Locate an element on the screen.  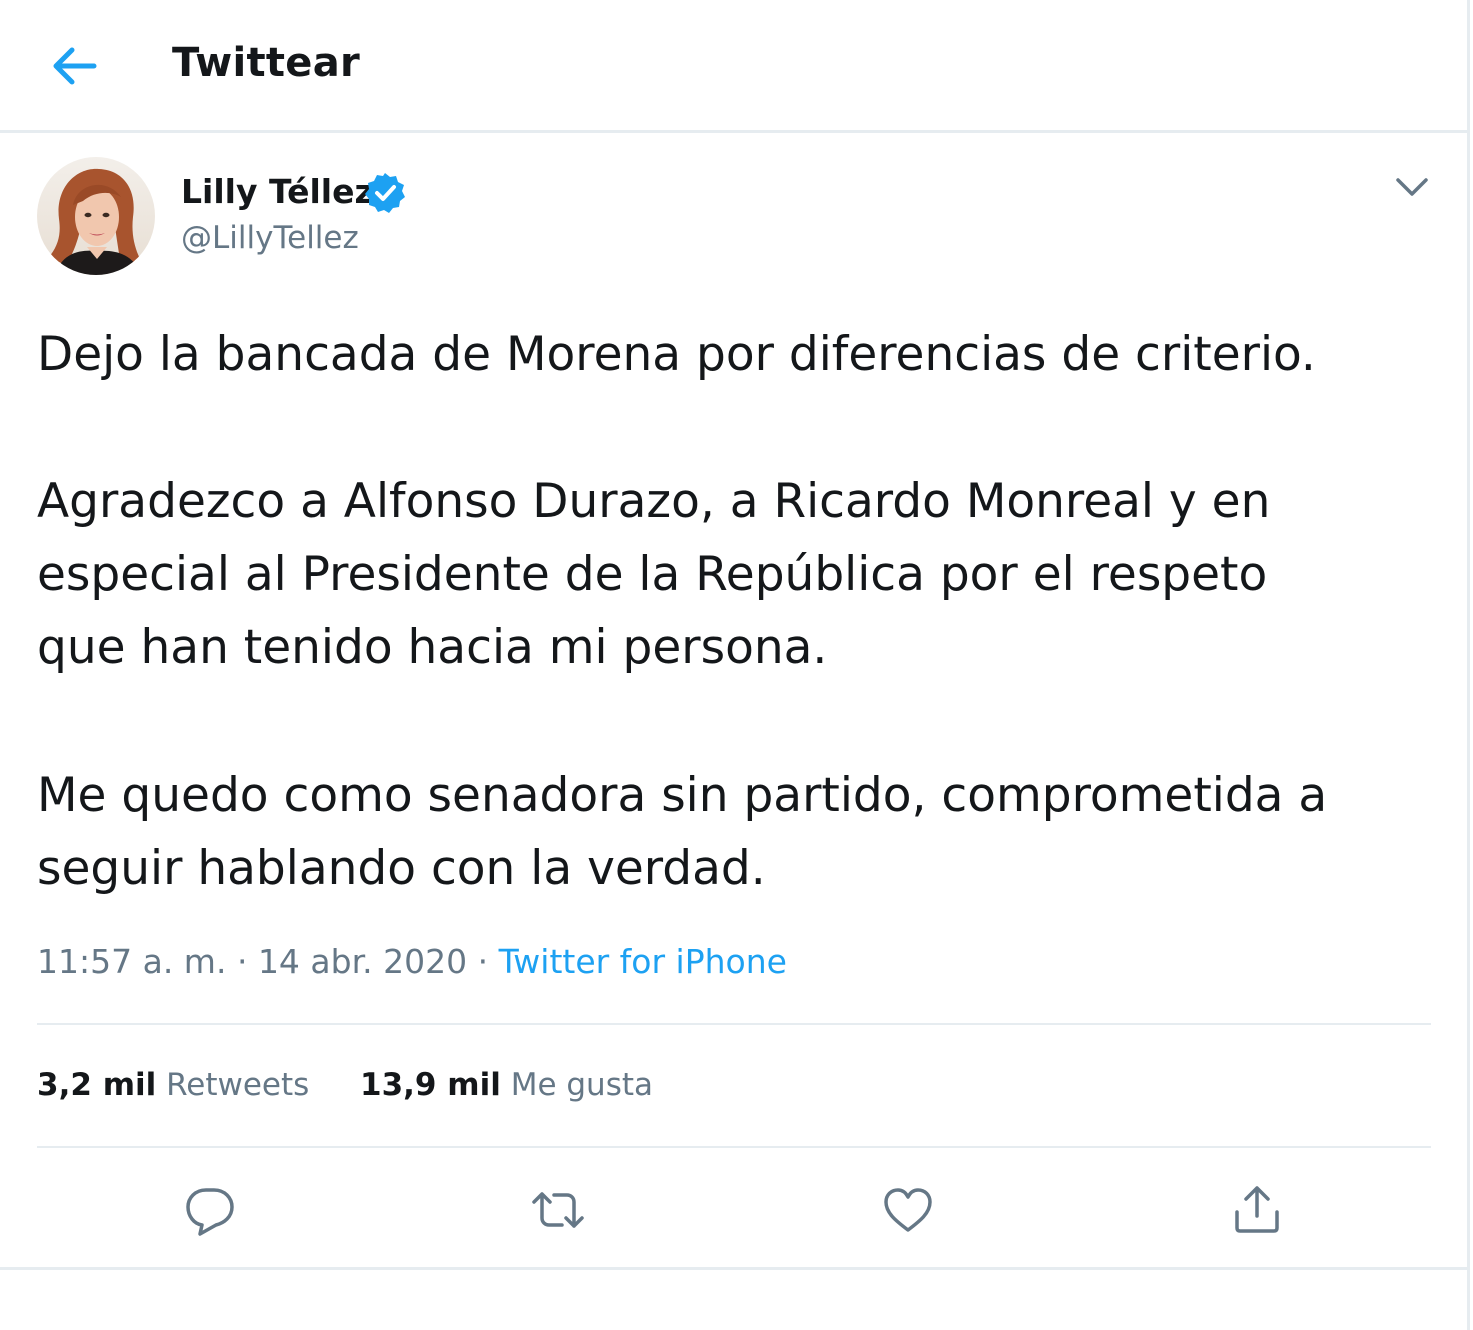
tweet-text-line: que han tenido hacia mi persona. is located at coordinates (432, 647).